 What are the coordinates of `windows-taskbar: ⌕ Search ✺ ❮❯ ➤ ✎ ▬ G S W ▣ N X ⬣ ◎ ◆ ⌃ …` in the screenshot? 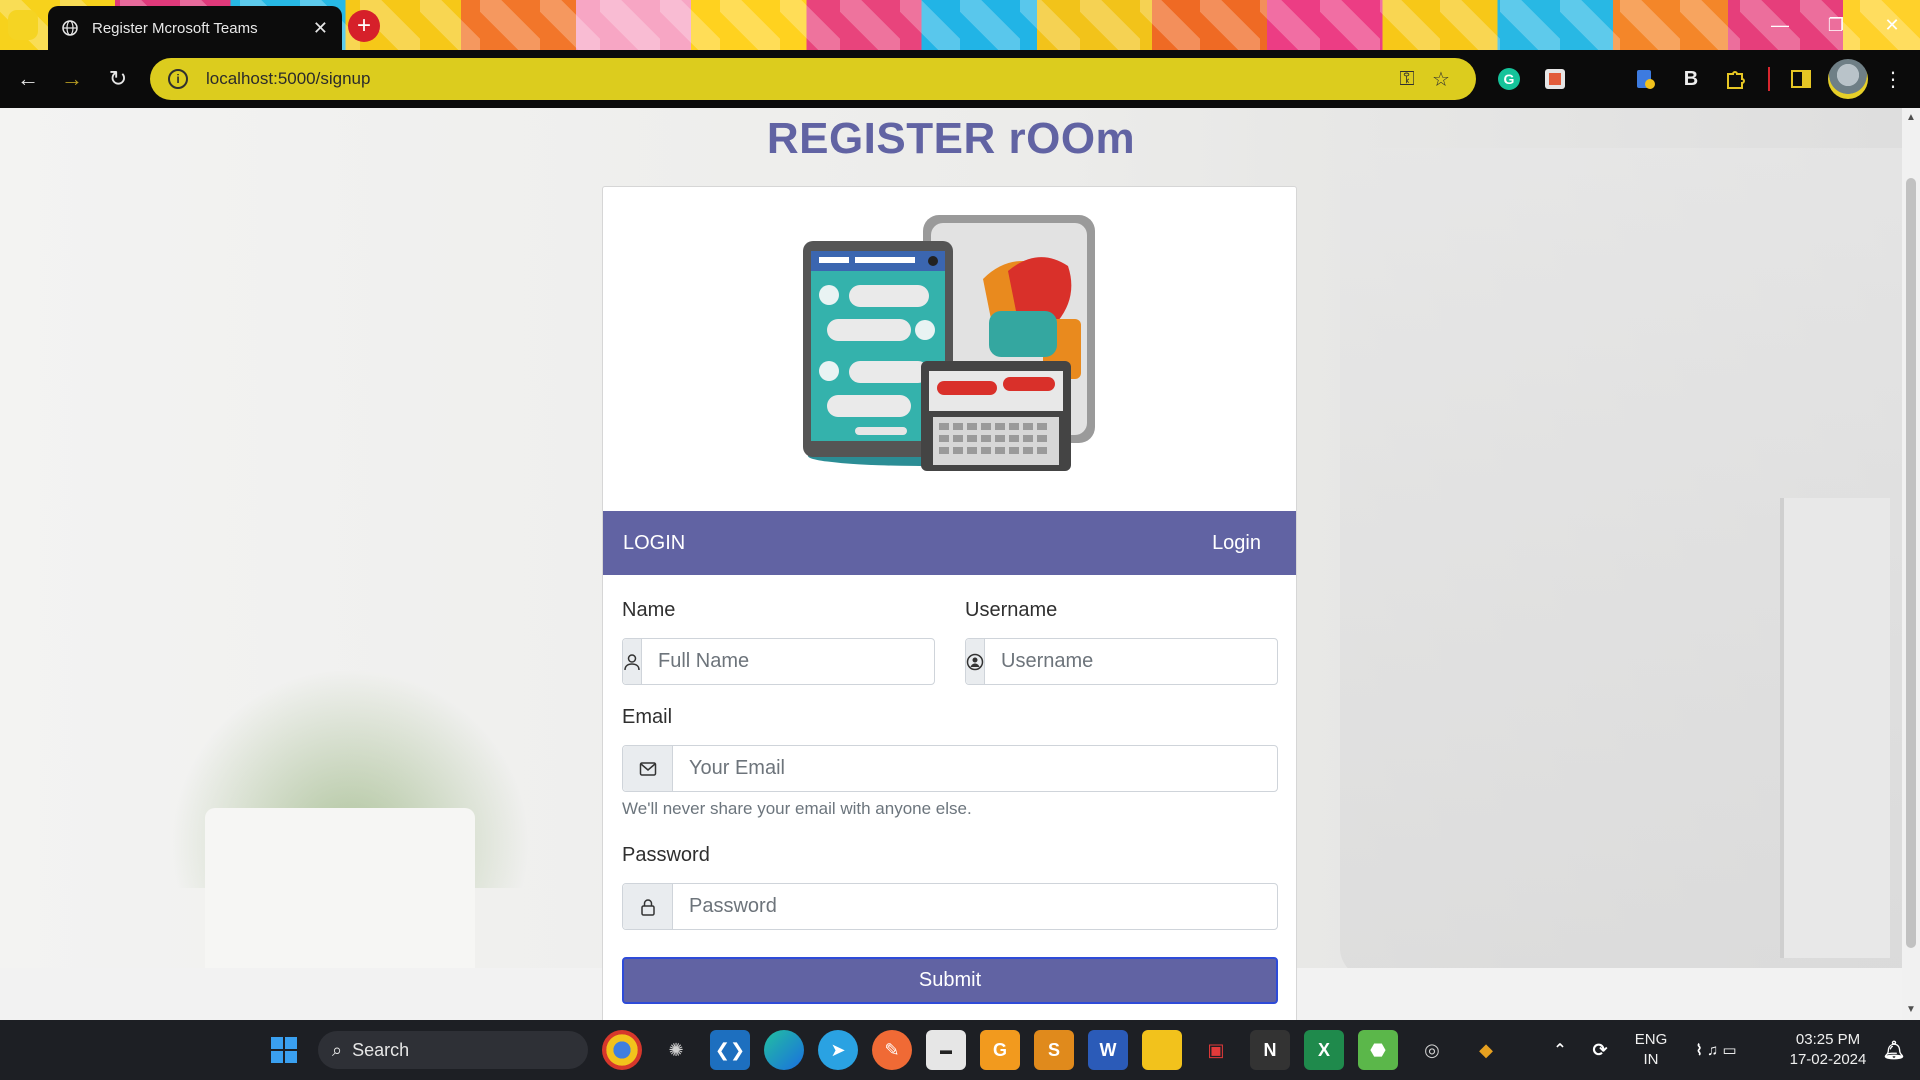 It's located at (960, 1050).